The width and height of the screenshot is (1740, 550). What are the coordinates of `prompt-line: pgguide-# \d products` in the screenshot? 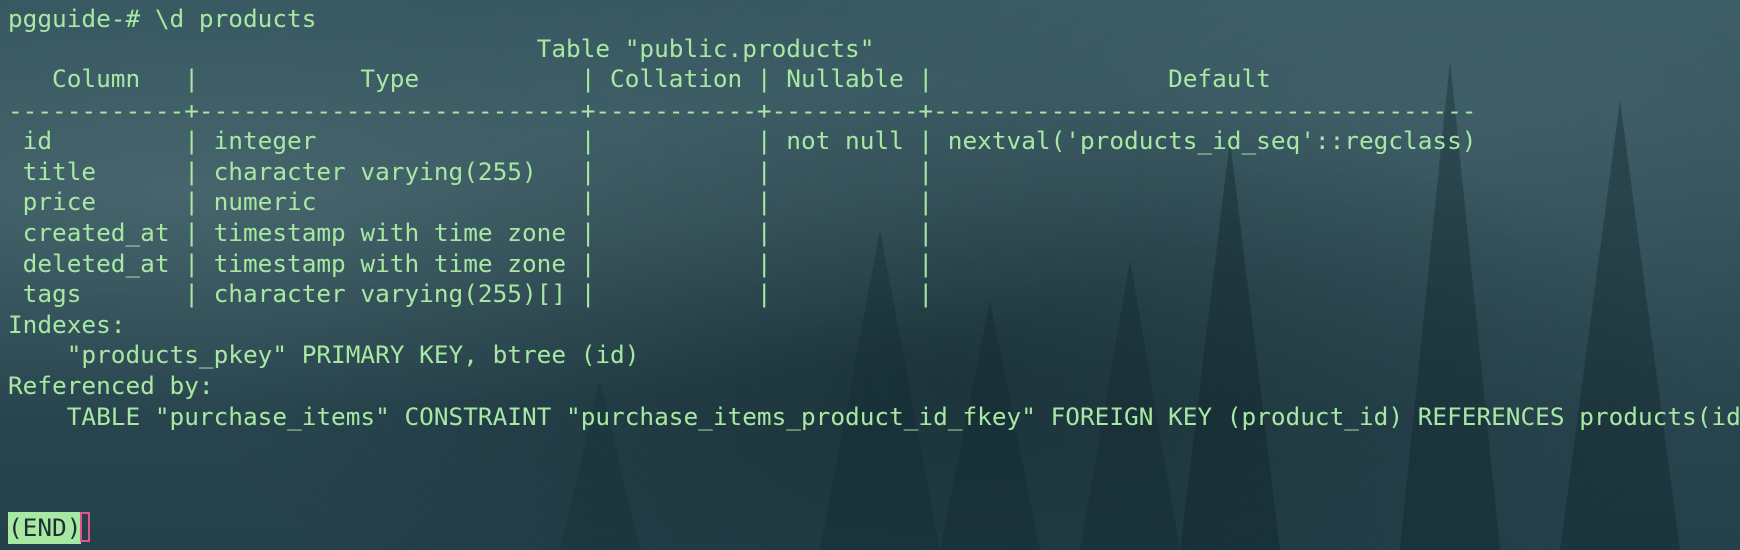 It's located at (162, 18).